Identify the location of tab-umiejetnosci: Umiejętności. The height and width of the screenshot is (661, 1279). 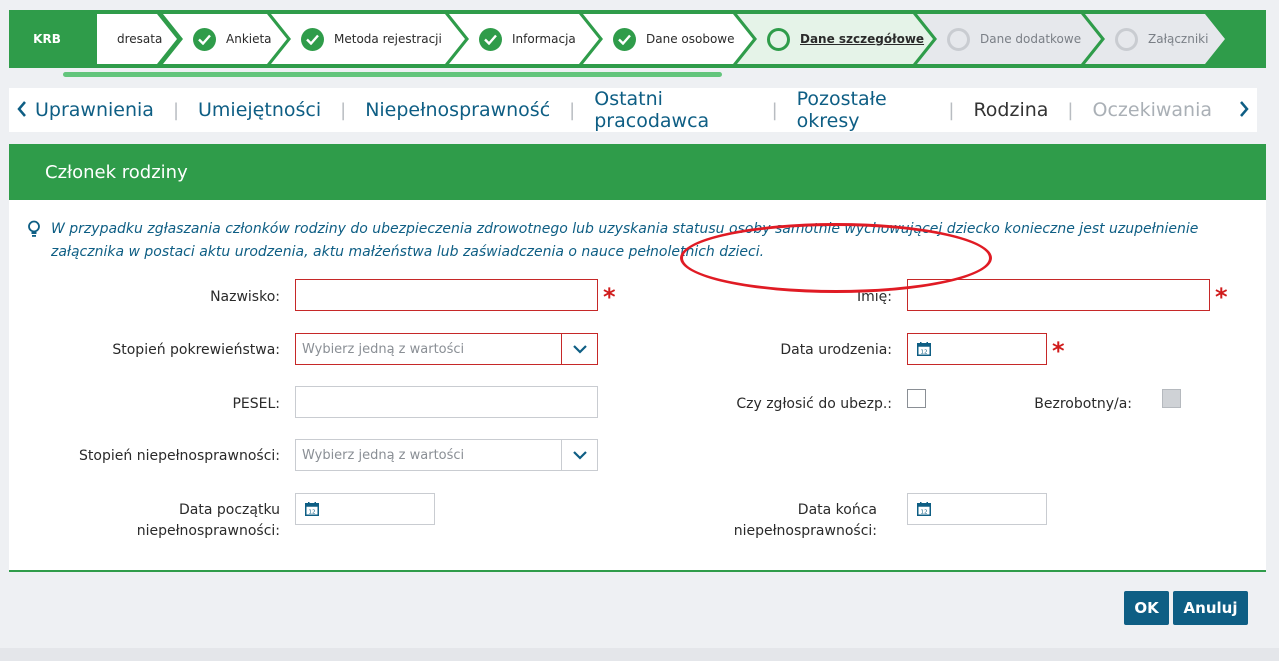
(259, 110).